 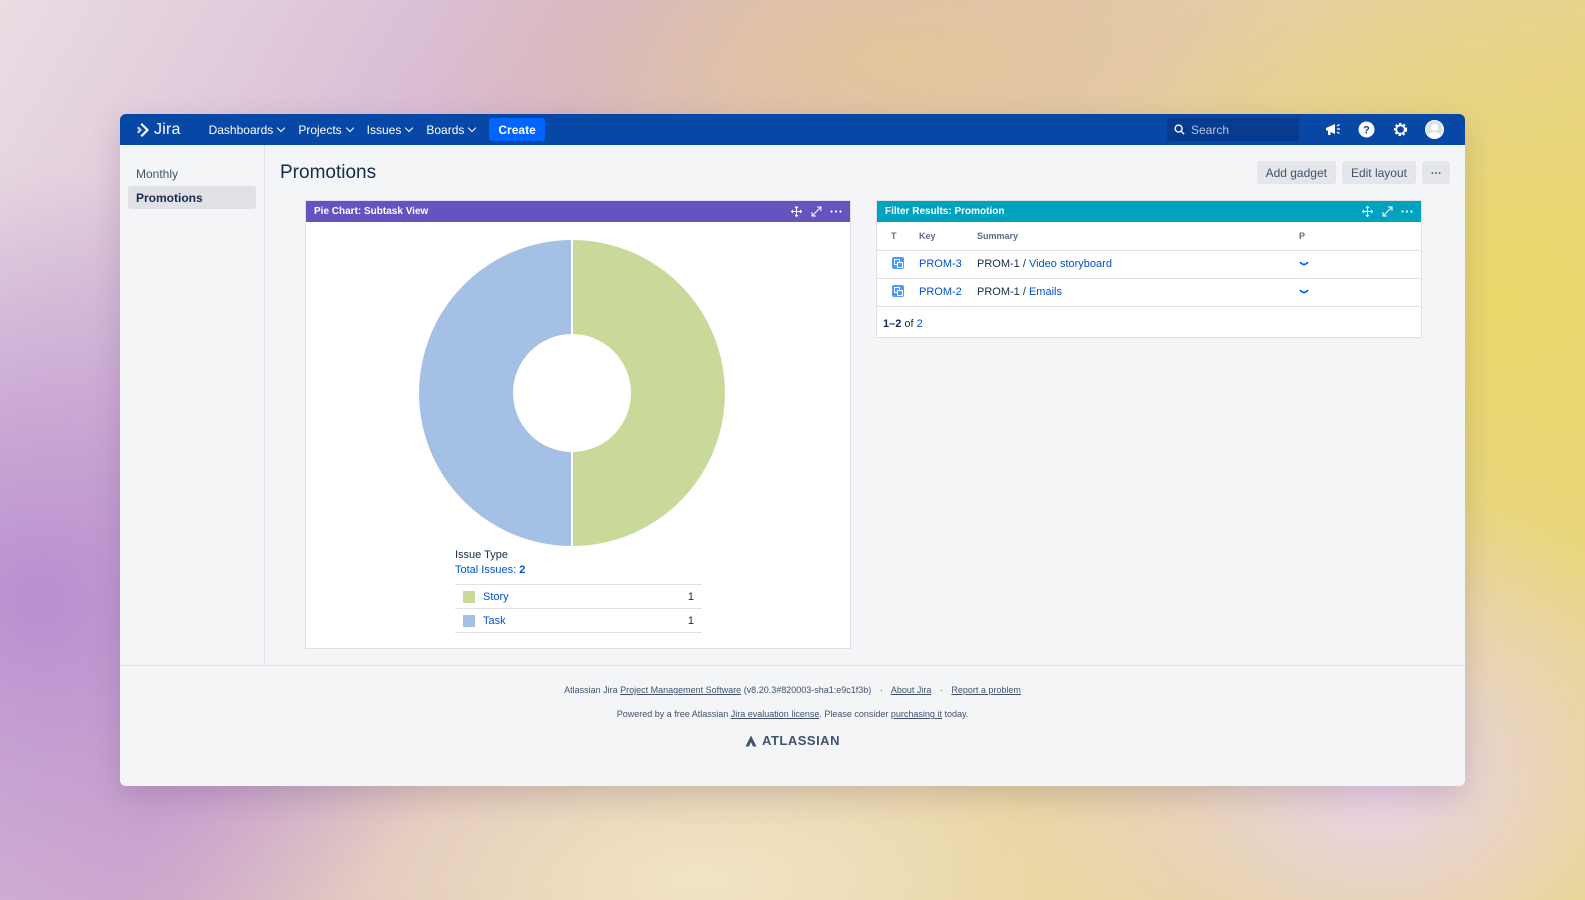 I want to click on dashboard-actions: Add gadget Edit layout, so click(x=1353, y=172).